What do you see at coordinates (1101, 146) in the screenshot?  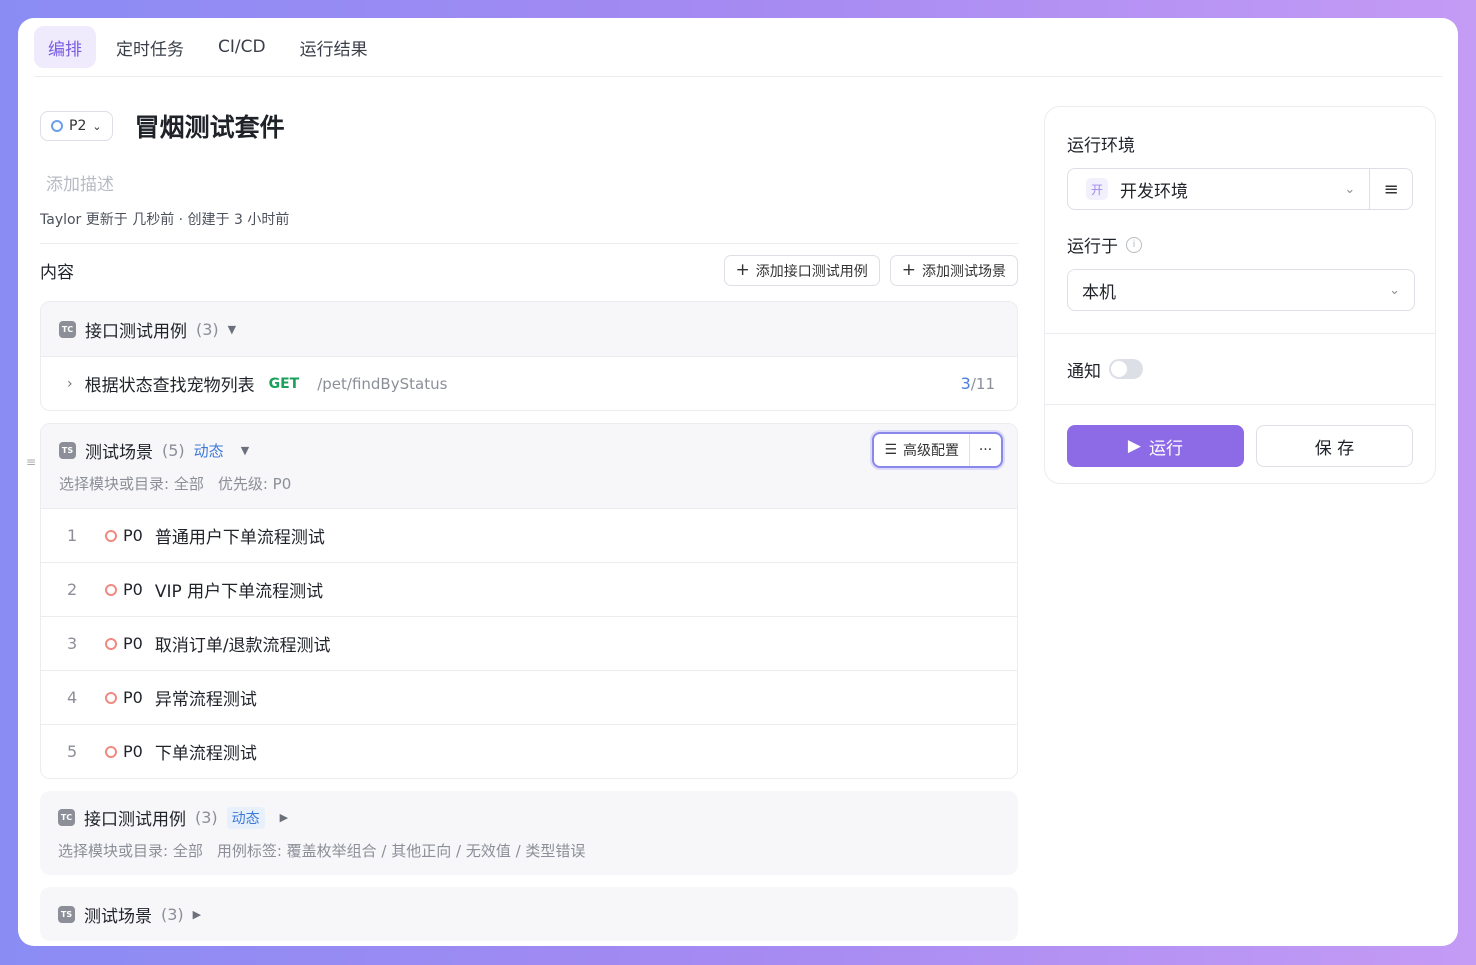 I see `env-label: 运行环境` at bounding box center [1101, 146].